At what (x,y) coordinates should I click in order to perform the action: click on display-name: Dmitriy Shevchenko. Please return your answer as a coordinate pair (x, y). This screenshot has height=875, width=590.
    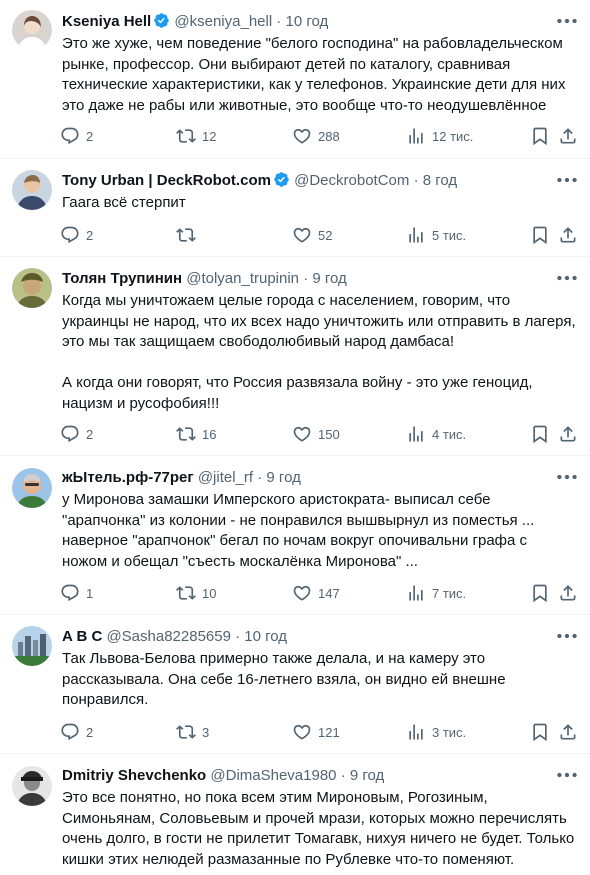
    Looking at the image, I should click on (134, 775).